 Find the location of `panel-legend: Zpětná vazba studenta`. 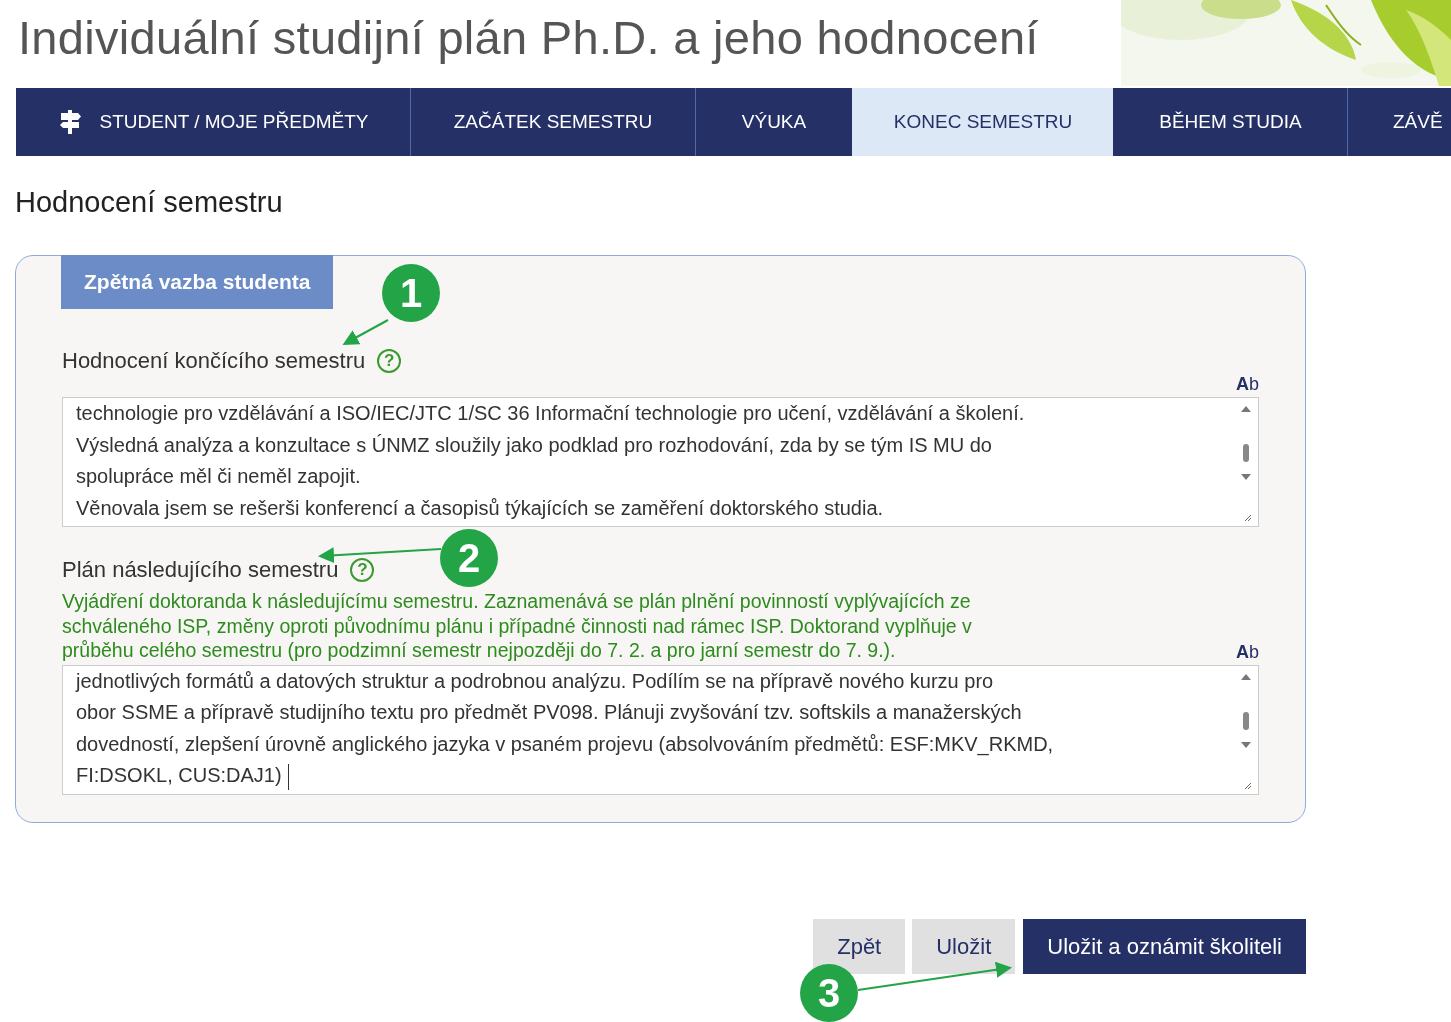

panel-legend: Zpětná vazba studenta is located at coordinates (197, 282).